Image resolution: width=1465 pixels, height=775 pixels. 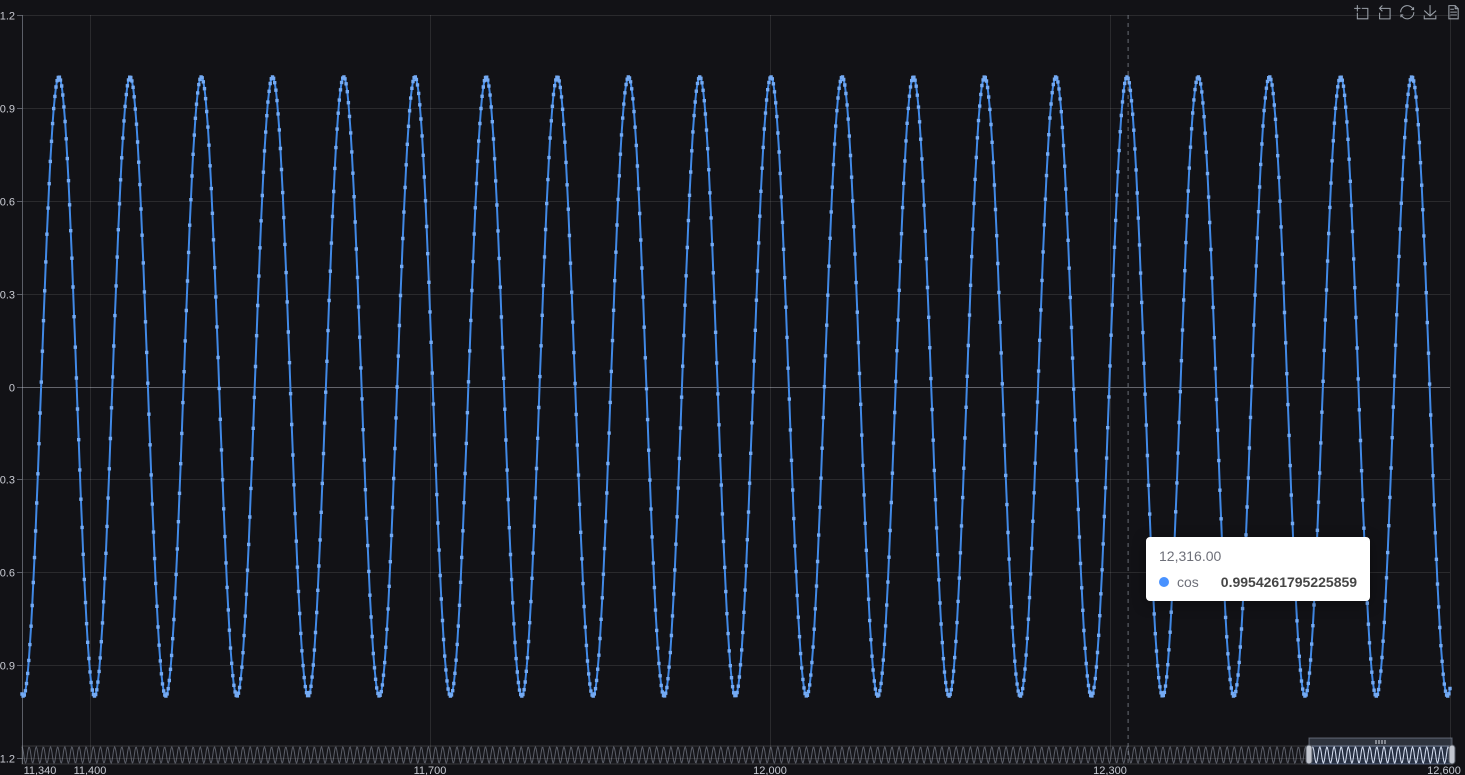 I want to click on toolbox, so click(x=1407, y=12).